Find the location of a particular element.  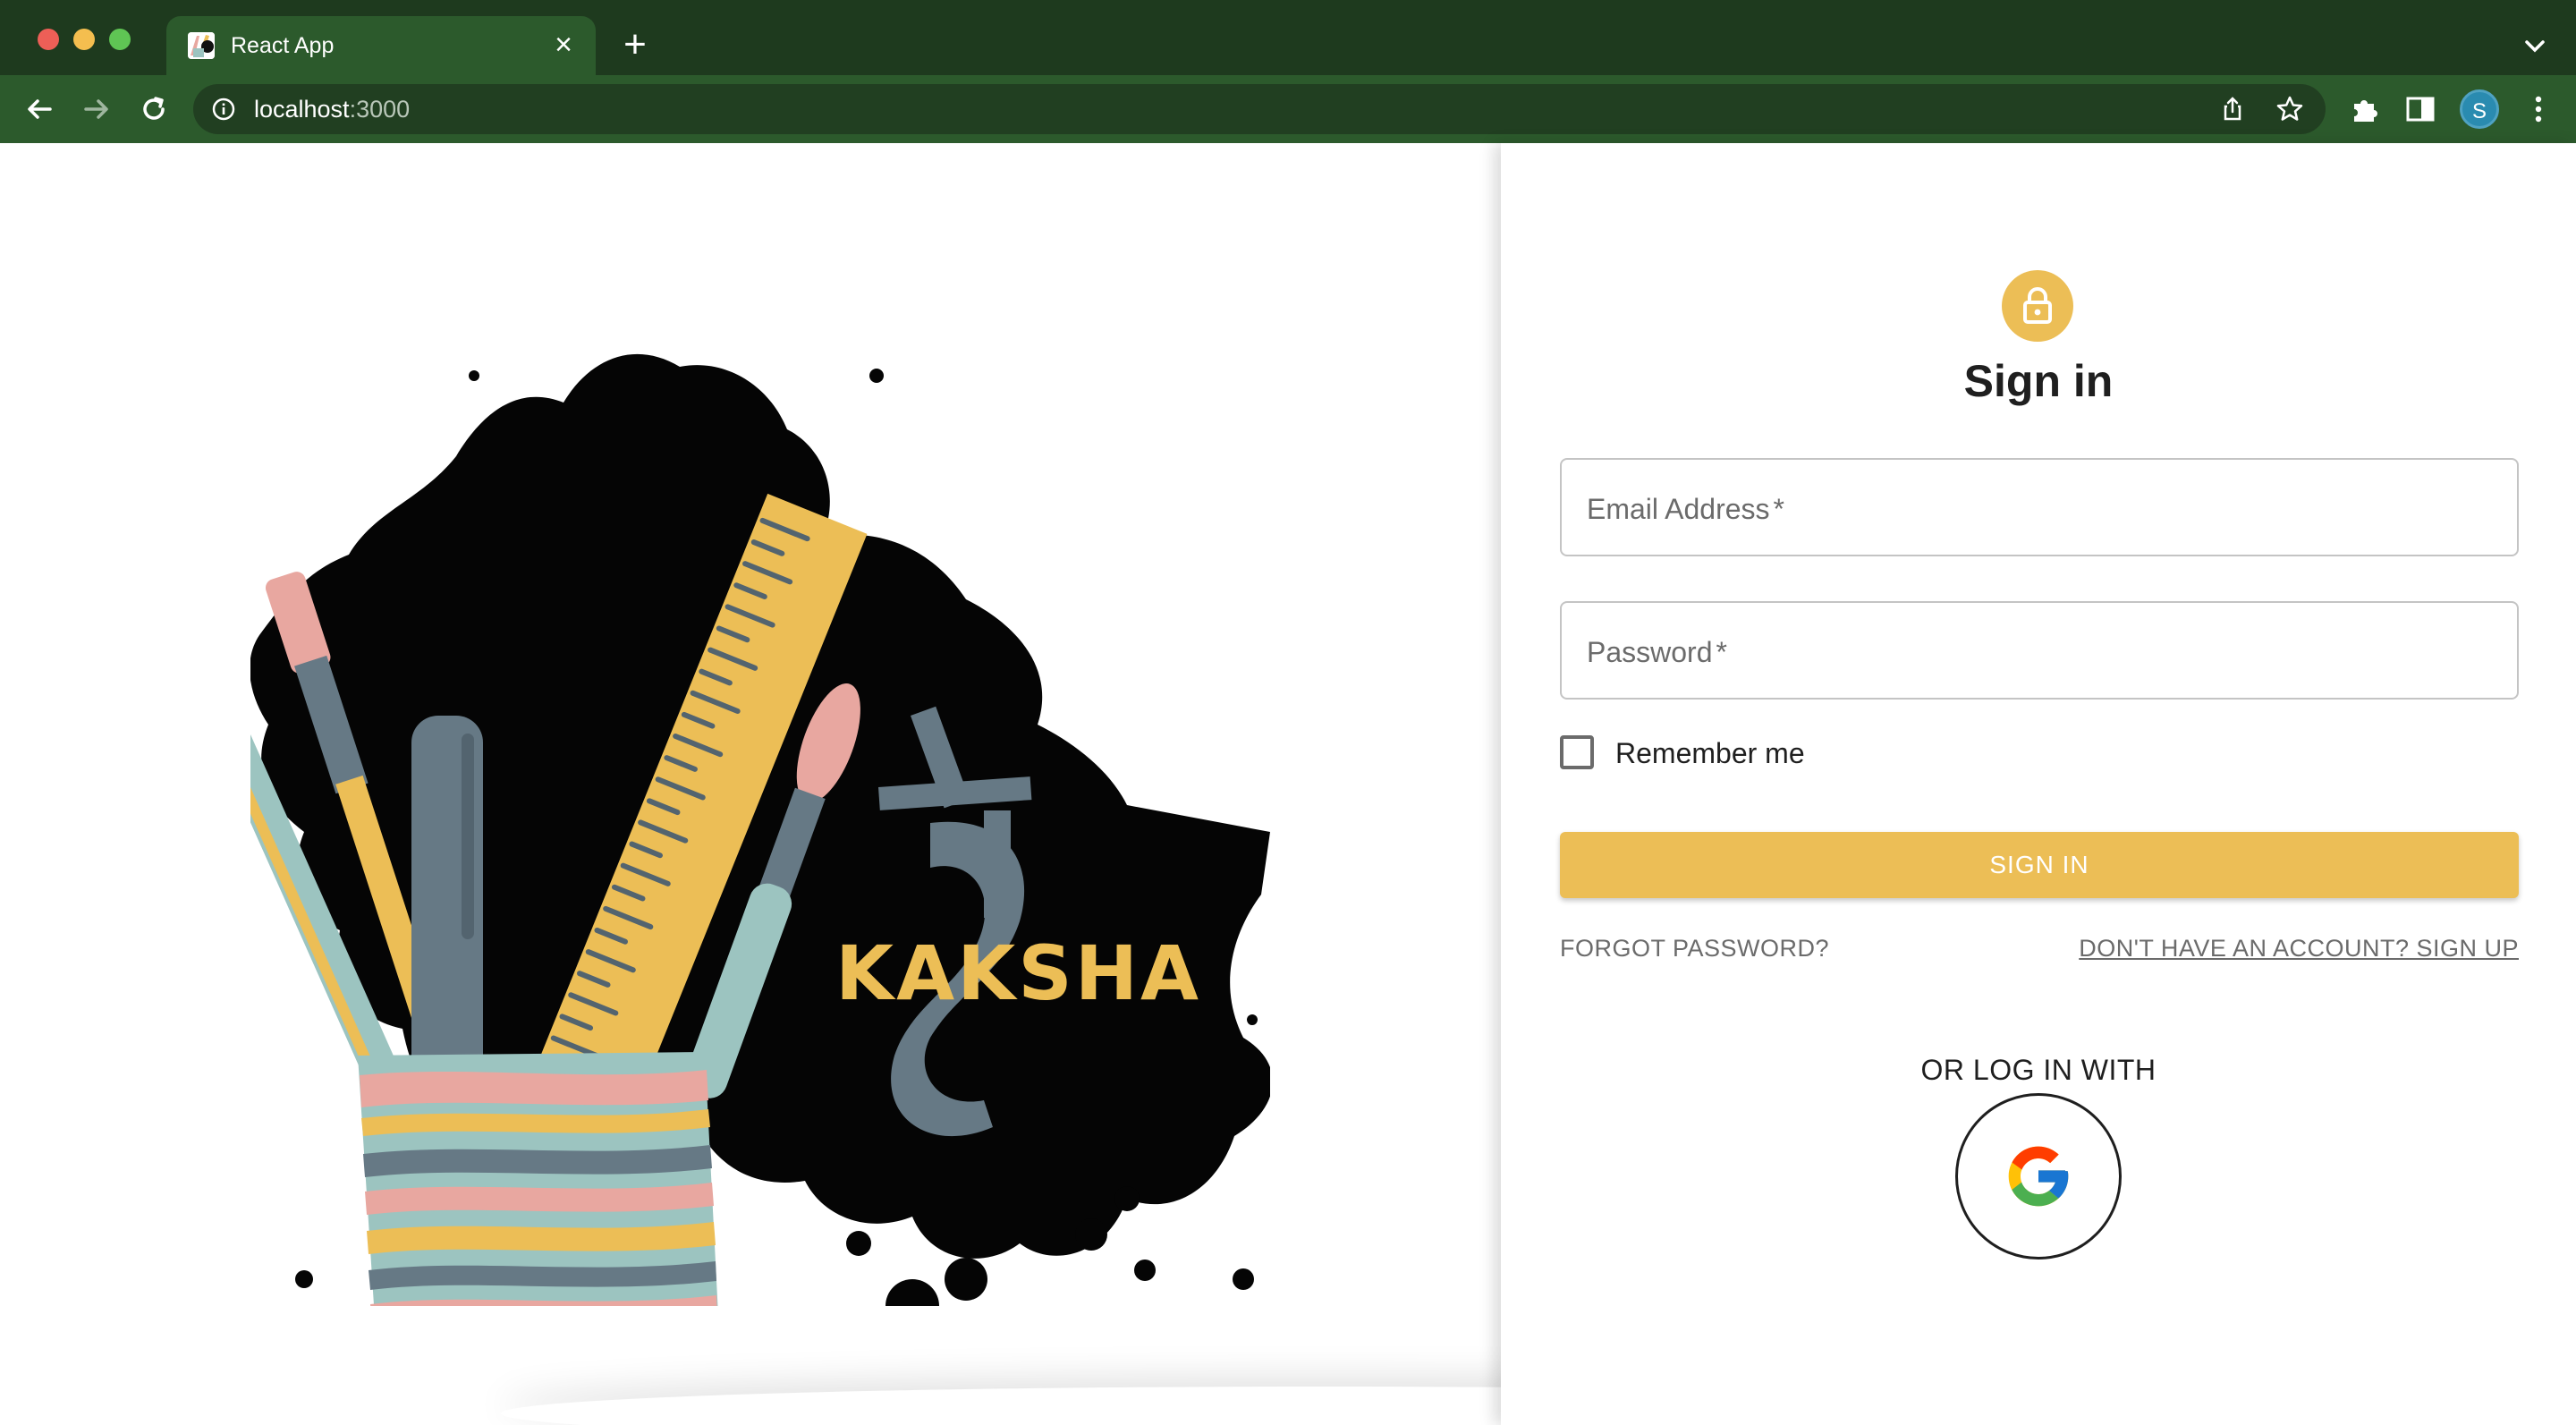

kaksha-logo-text: KAKSHA is located at coordinates (1018, 973).